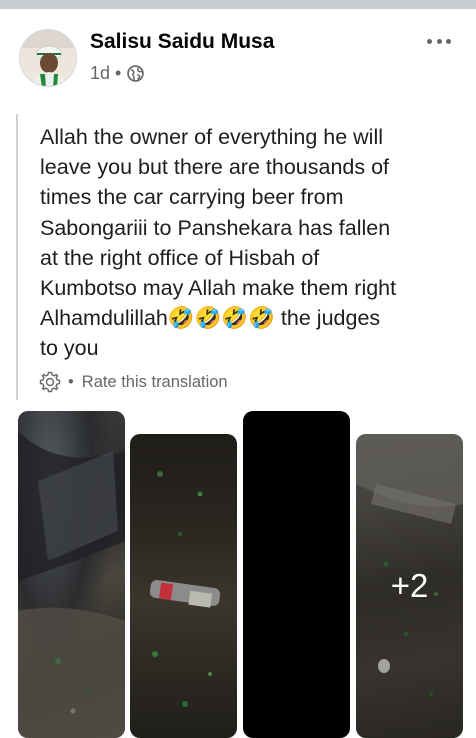 The width and height of the screenshot is (476, 738). What do you see at coordinates (154, 381) in the screenshot?
I see `rate-translation-label: Rate this translation` at bounding box center [154, 381].